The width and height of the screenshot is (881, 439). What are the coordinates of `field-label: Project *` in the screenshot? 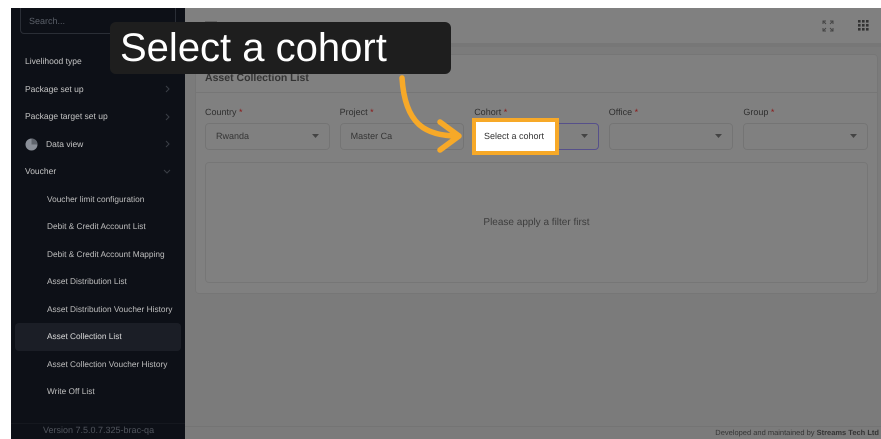 It's located at (357, 112).